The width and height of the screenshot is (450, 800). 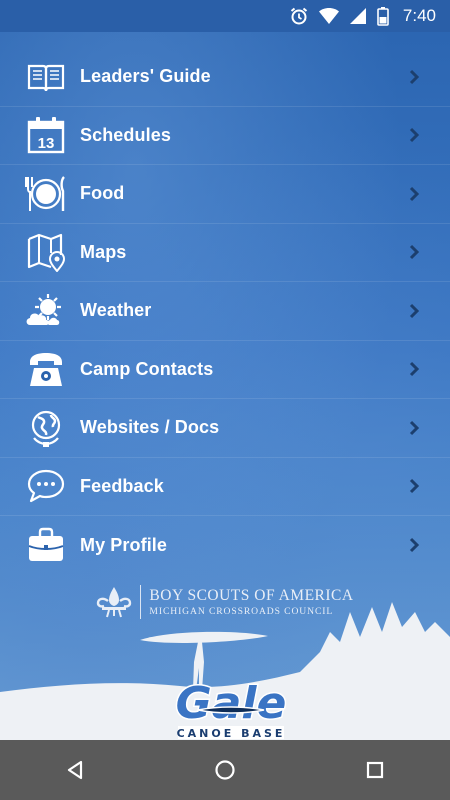 I want to click on recents-icon, so click(x=375, y=770).